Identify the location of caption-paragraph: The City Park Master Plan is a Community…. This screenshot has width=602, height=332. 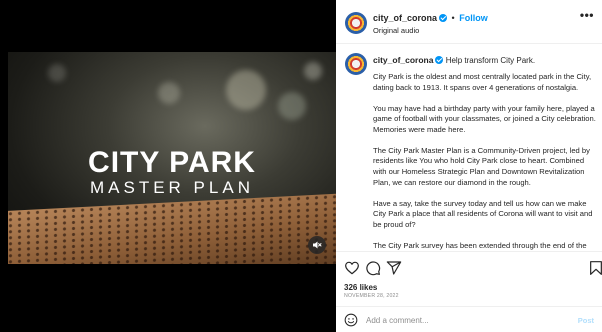
(481, 166).